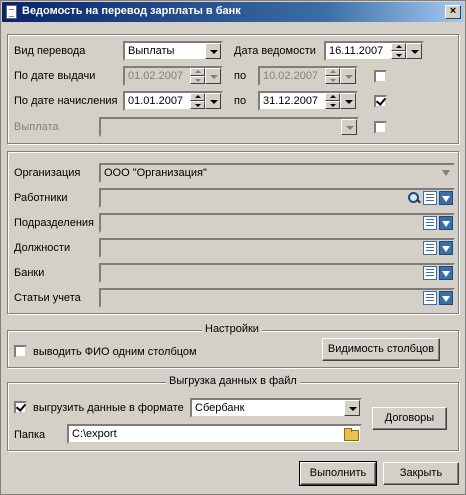 The height and width of the screenshot is (495, 466). I want to click on accrual-to-field: 31.12.2007, so click(308, 101).